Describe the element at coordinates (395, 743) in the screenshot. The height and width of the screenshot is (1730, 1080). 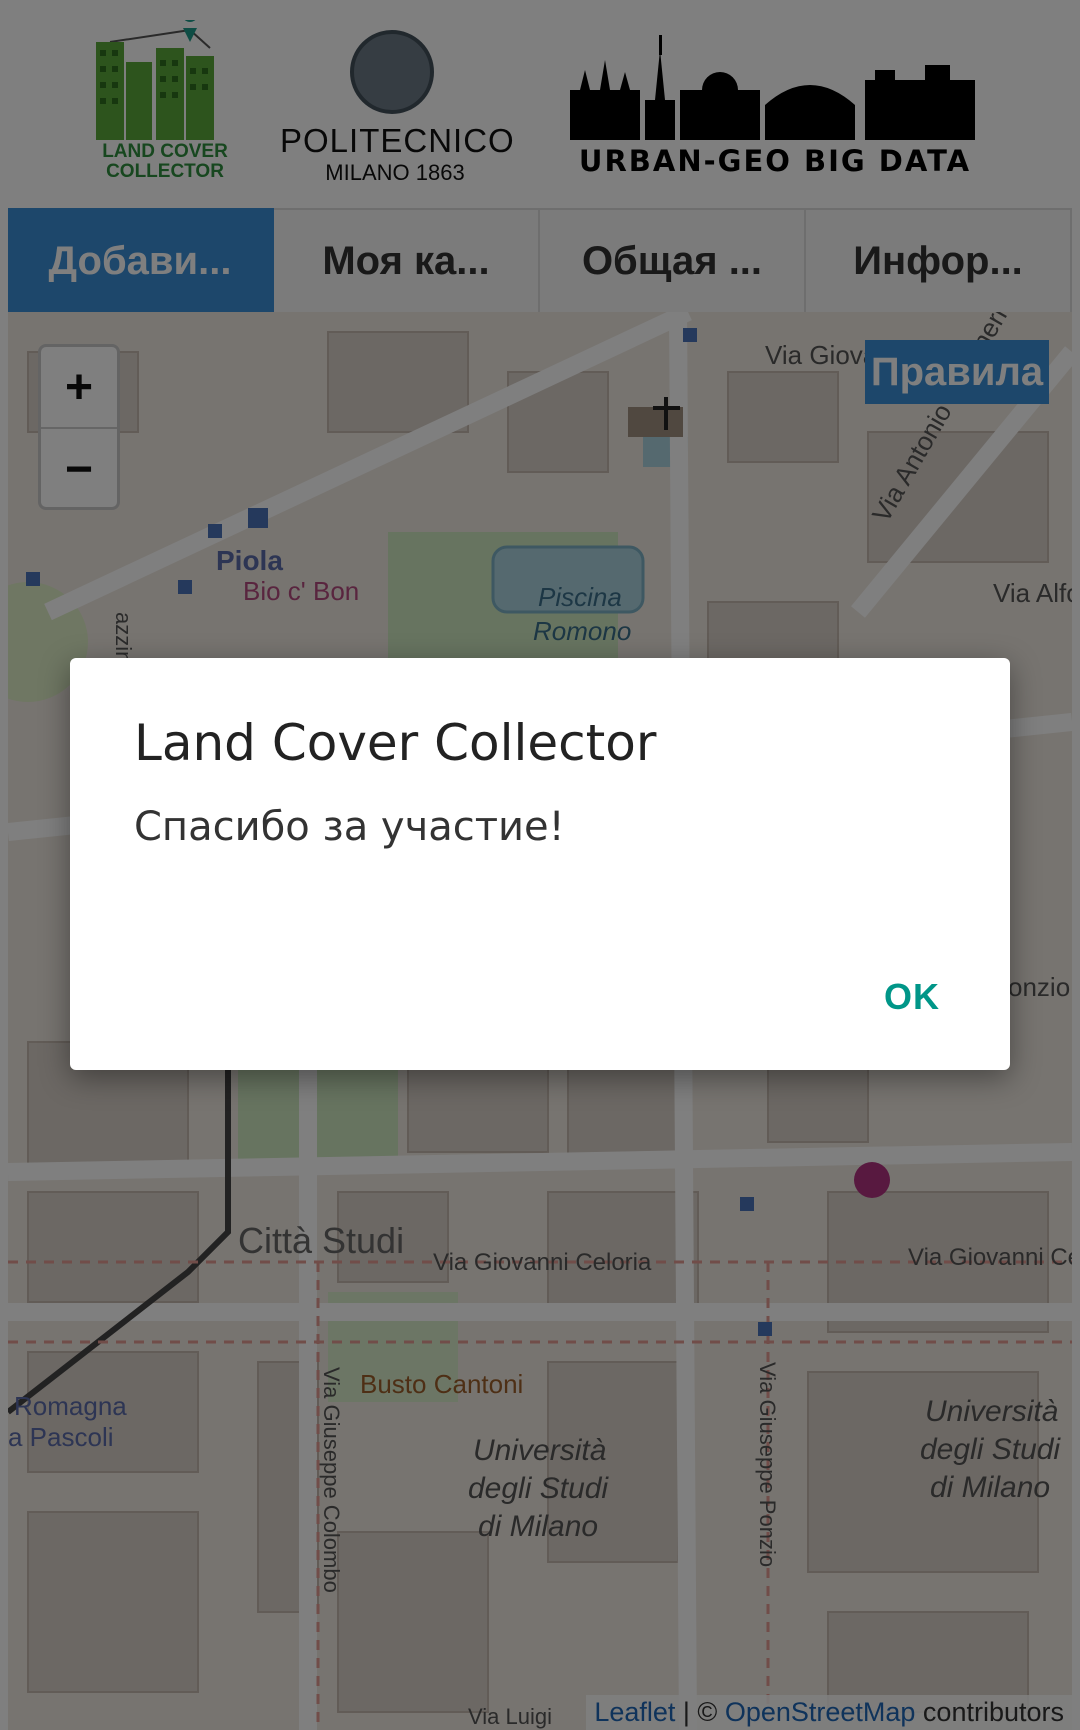
I see `dialog-title: Land Cover Collector` at that location.